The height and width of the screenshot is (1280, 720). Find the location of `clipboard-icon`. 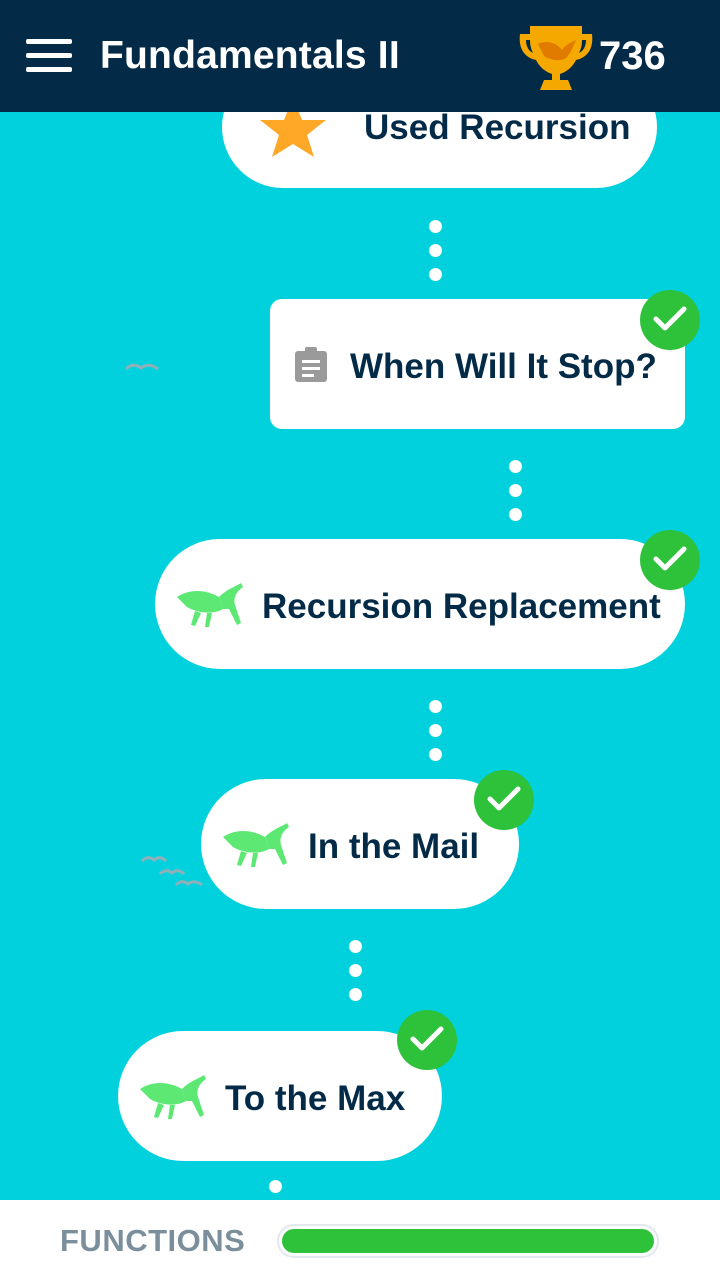

clipboard-icon is located at coordinates (311, 364).